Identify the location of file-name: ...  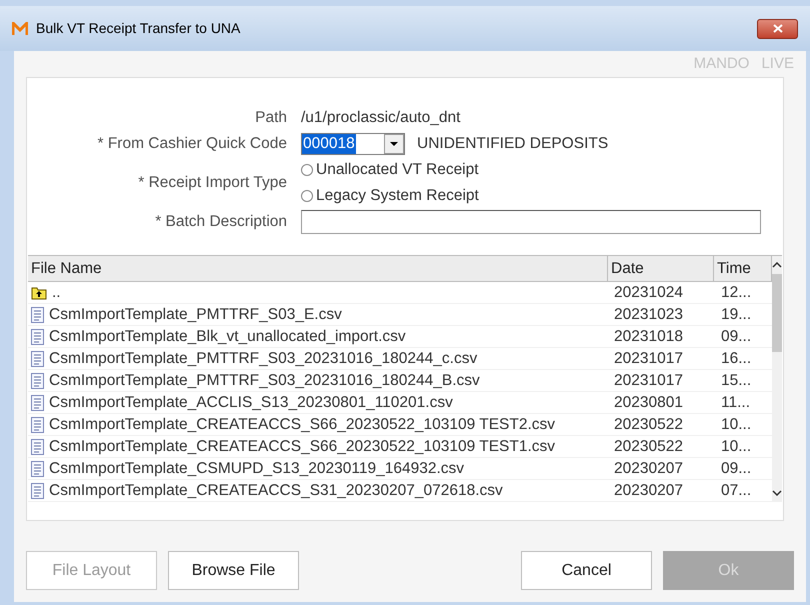
(56, 292).